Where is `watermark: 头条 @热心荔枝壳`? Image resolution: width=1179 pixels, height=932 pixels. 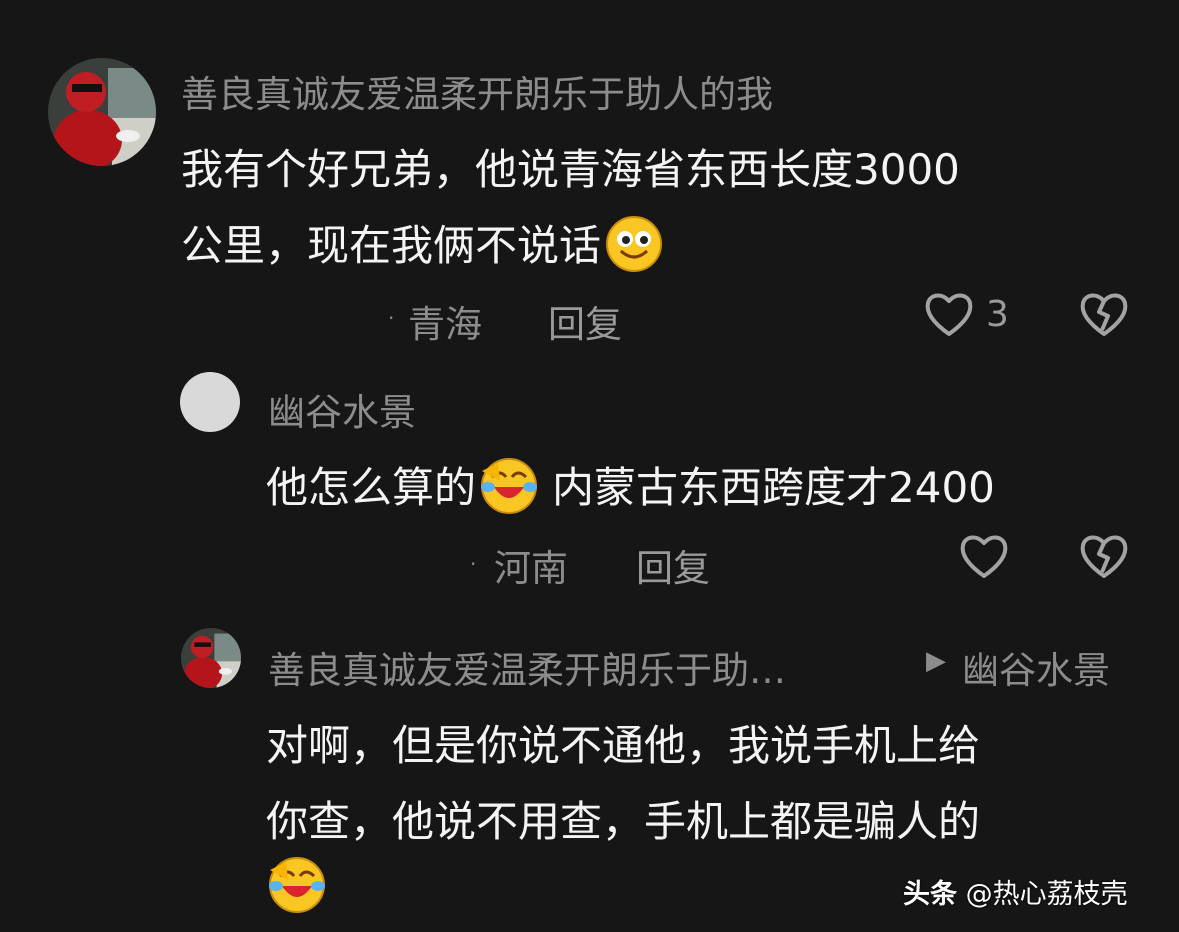 watermark: 头条 @热心荔枝壳 is located at coordinates (1015, 891).